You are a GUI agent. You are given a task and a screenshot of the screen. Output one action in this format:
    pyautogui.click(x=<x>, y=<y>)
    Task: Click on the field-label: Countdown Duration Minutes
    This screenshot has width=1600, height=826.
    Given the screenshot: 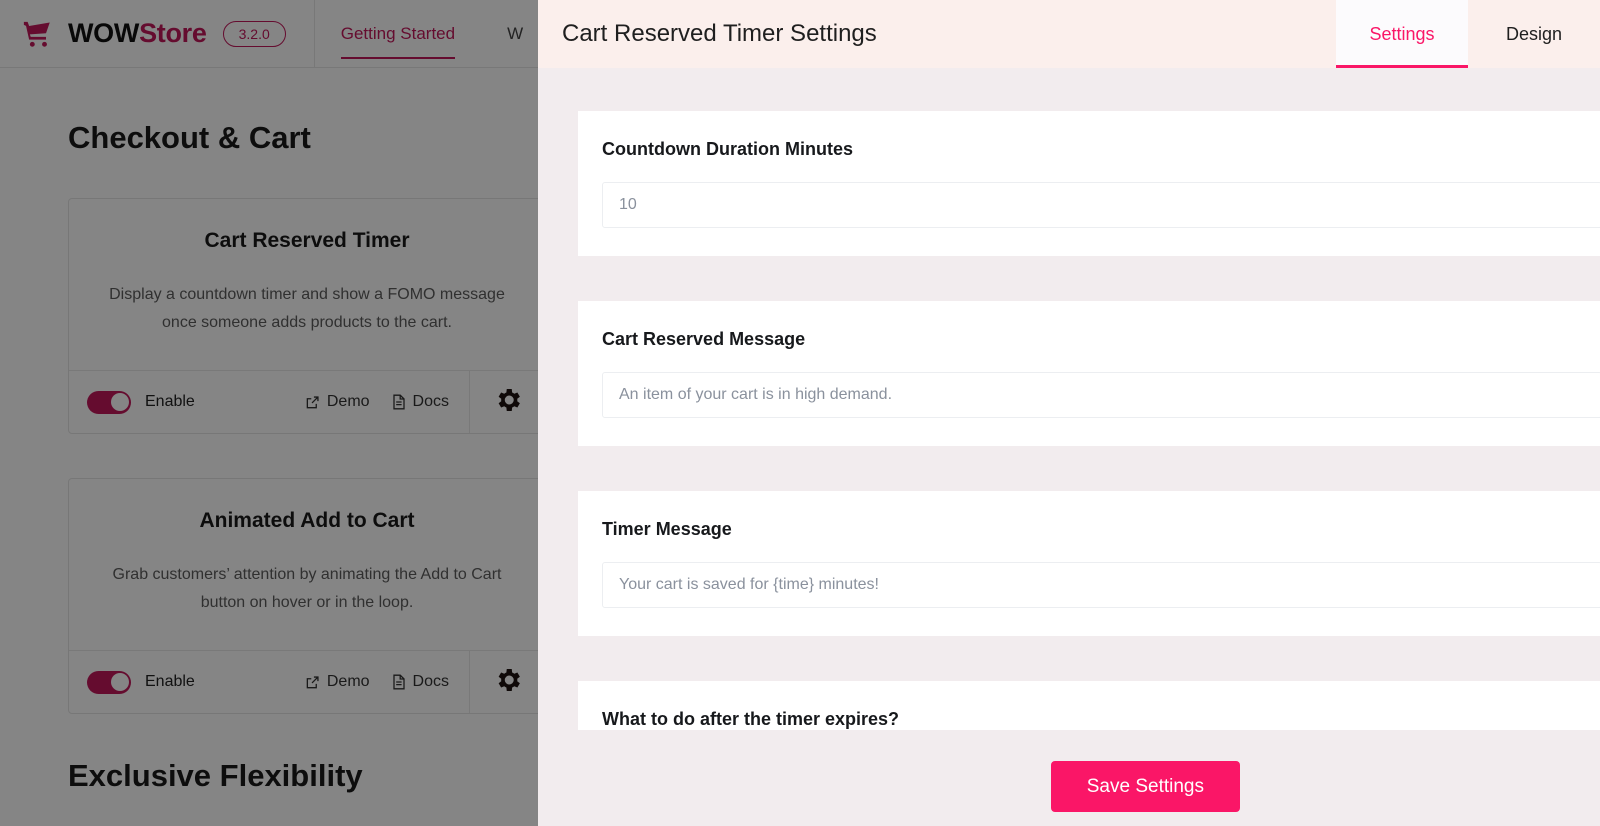 What is the action you would take?
    pyautogui.click(x=727, y=149)
    